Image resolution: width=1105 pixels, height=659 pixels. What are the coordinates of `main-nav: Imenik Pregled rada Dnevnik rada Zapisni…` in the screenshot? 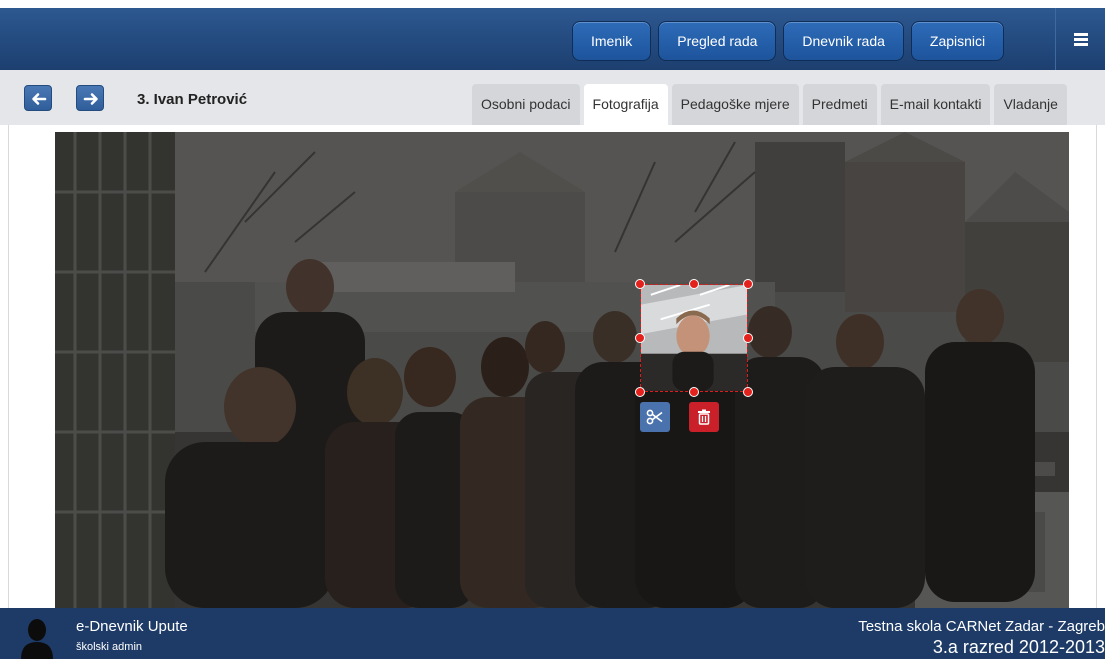 It's located at (791, 41).